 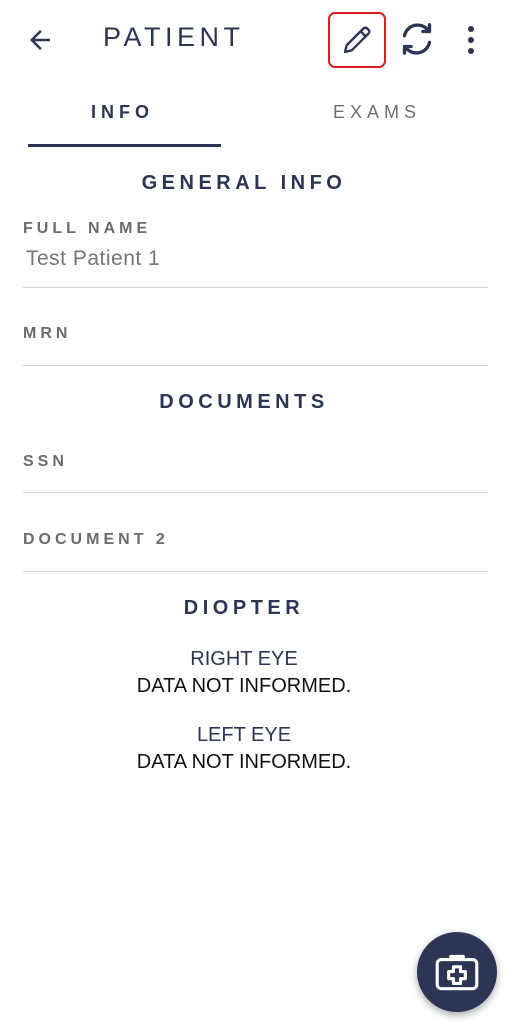 I want to click on ssn-label: SSN, so click(x=45, y=461).